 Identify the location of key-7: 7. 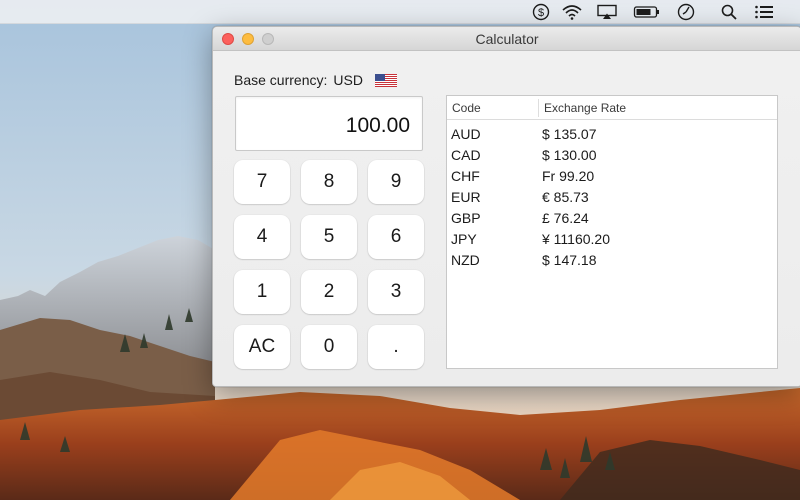
(262, 182).